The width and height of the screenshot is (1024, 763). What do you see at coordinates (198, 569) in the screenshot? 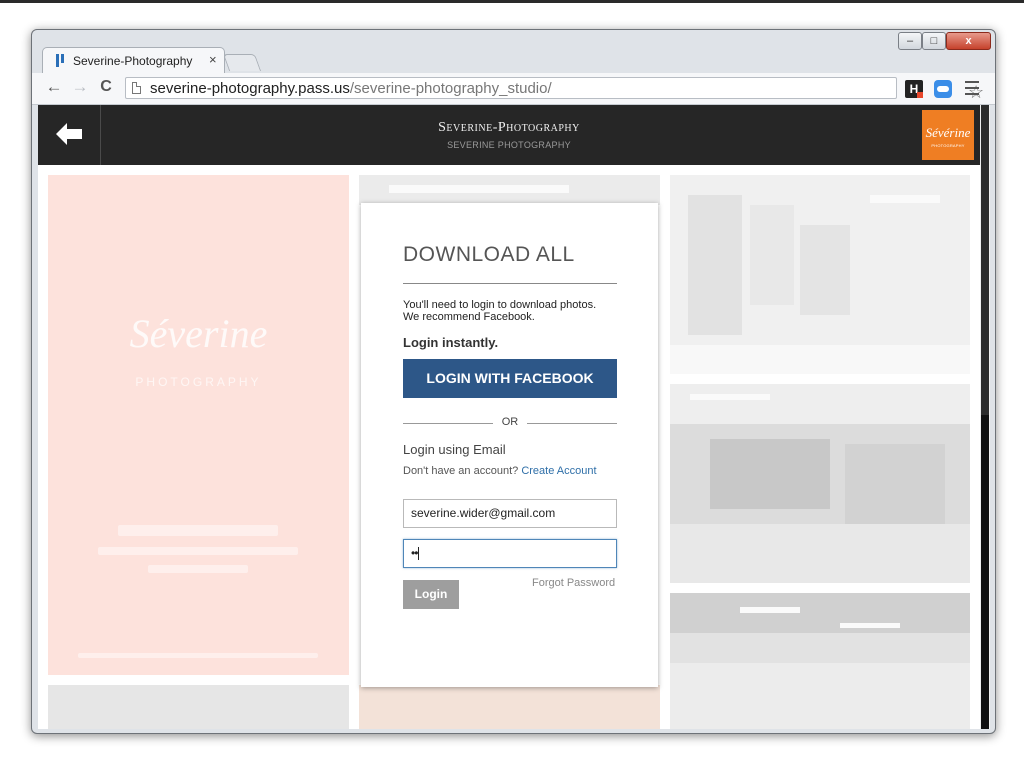
I see `faded-phone-bar` at bounding box center [198, 569].